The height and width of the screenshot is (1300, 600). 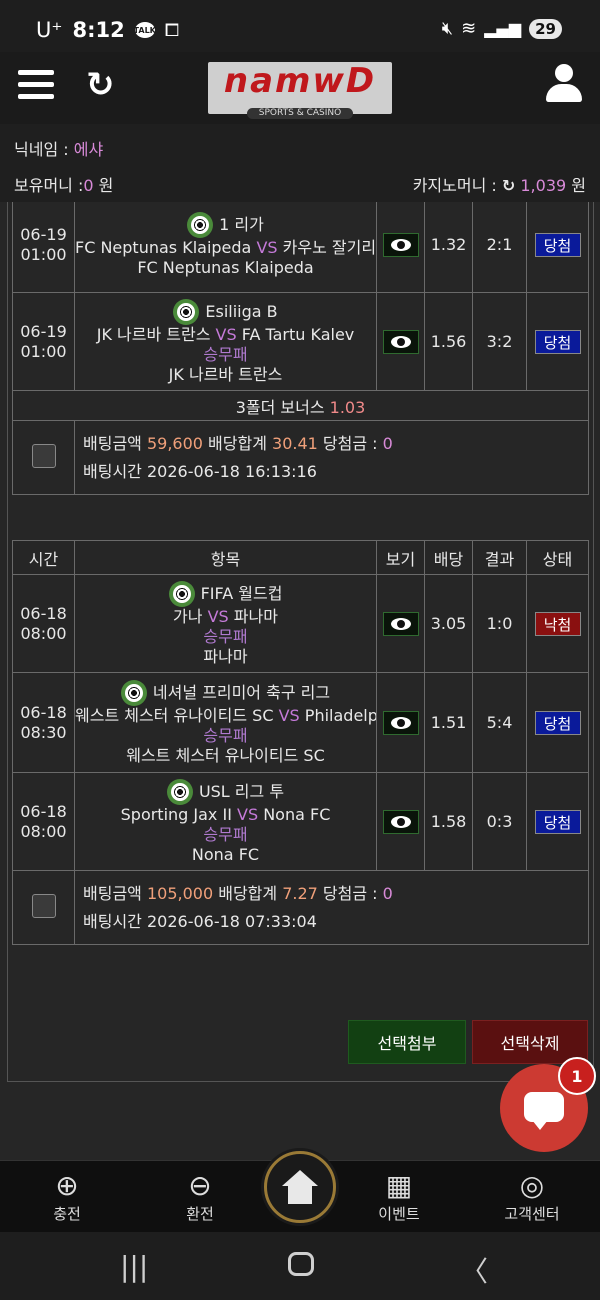 What do you see at coordinates (474, 1270) in the screenshot?
I see `back-icon: 〈` at bounding box center [474, 1270].